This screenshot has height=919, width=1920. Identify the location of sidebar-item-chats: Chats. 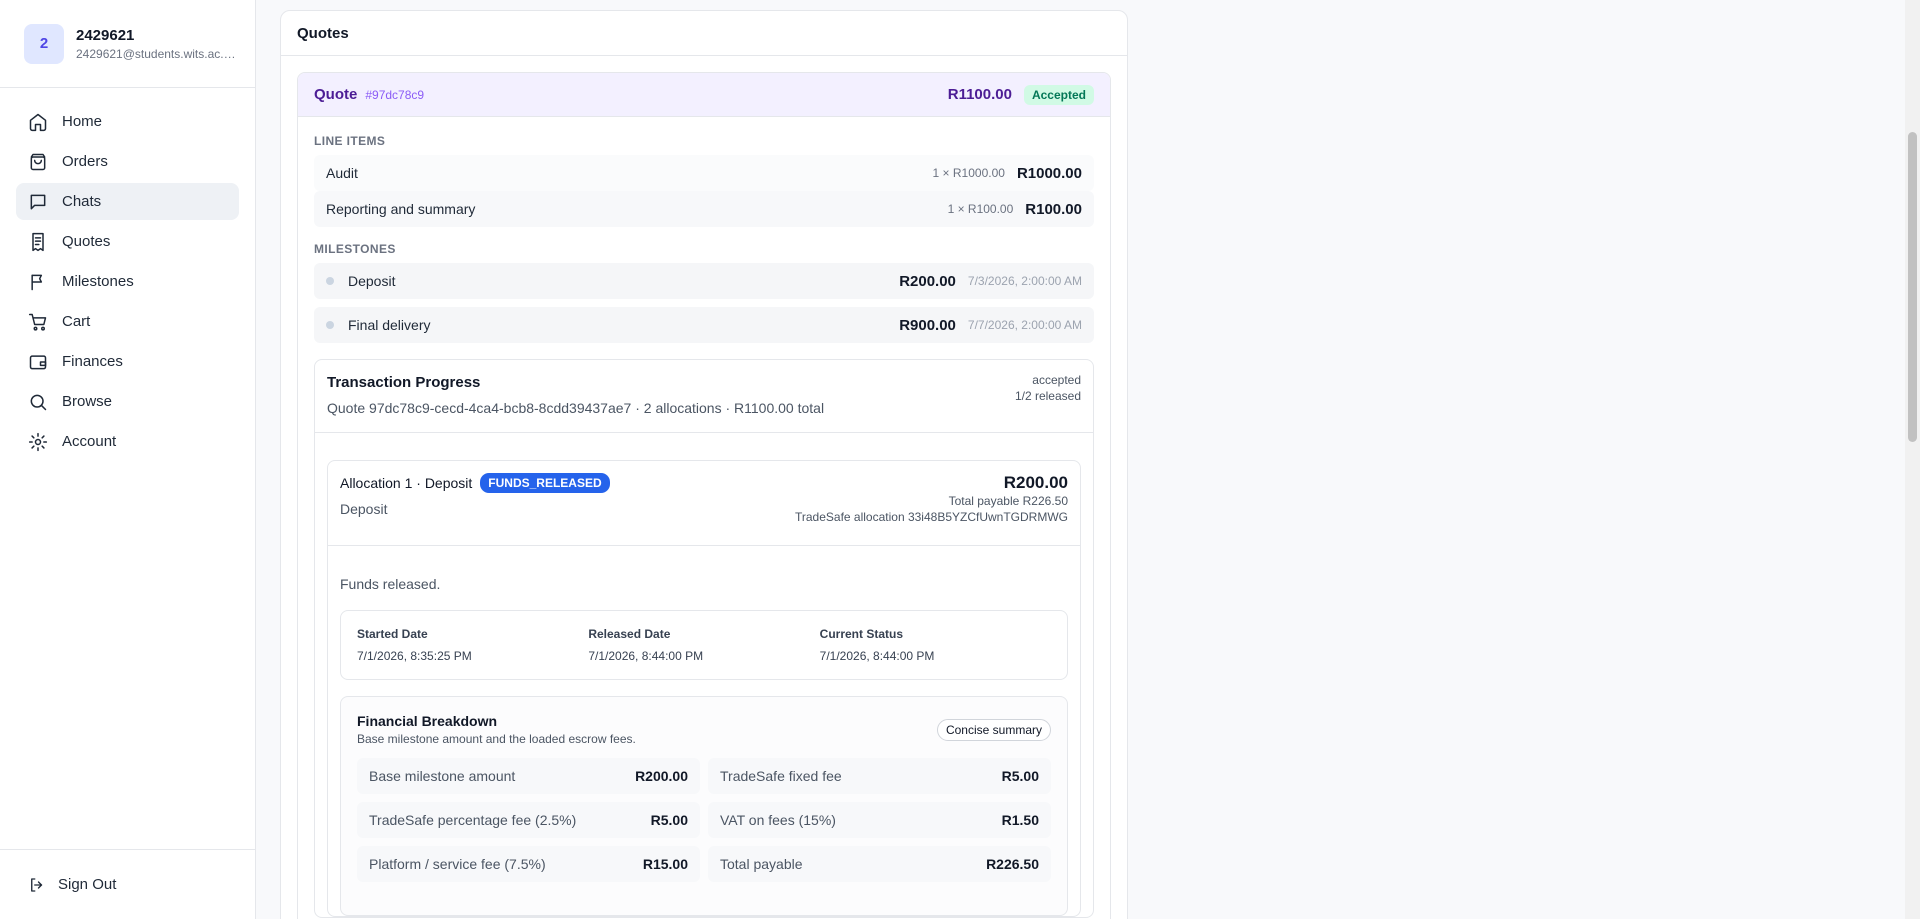
(127, 201).